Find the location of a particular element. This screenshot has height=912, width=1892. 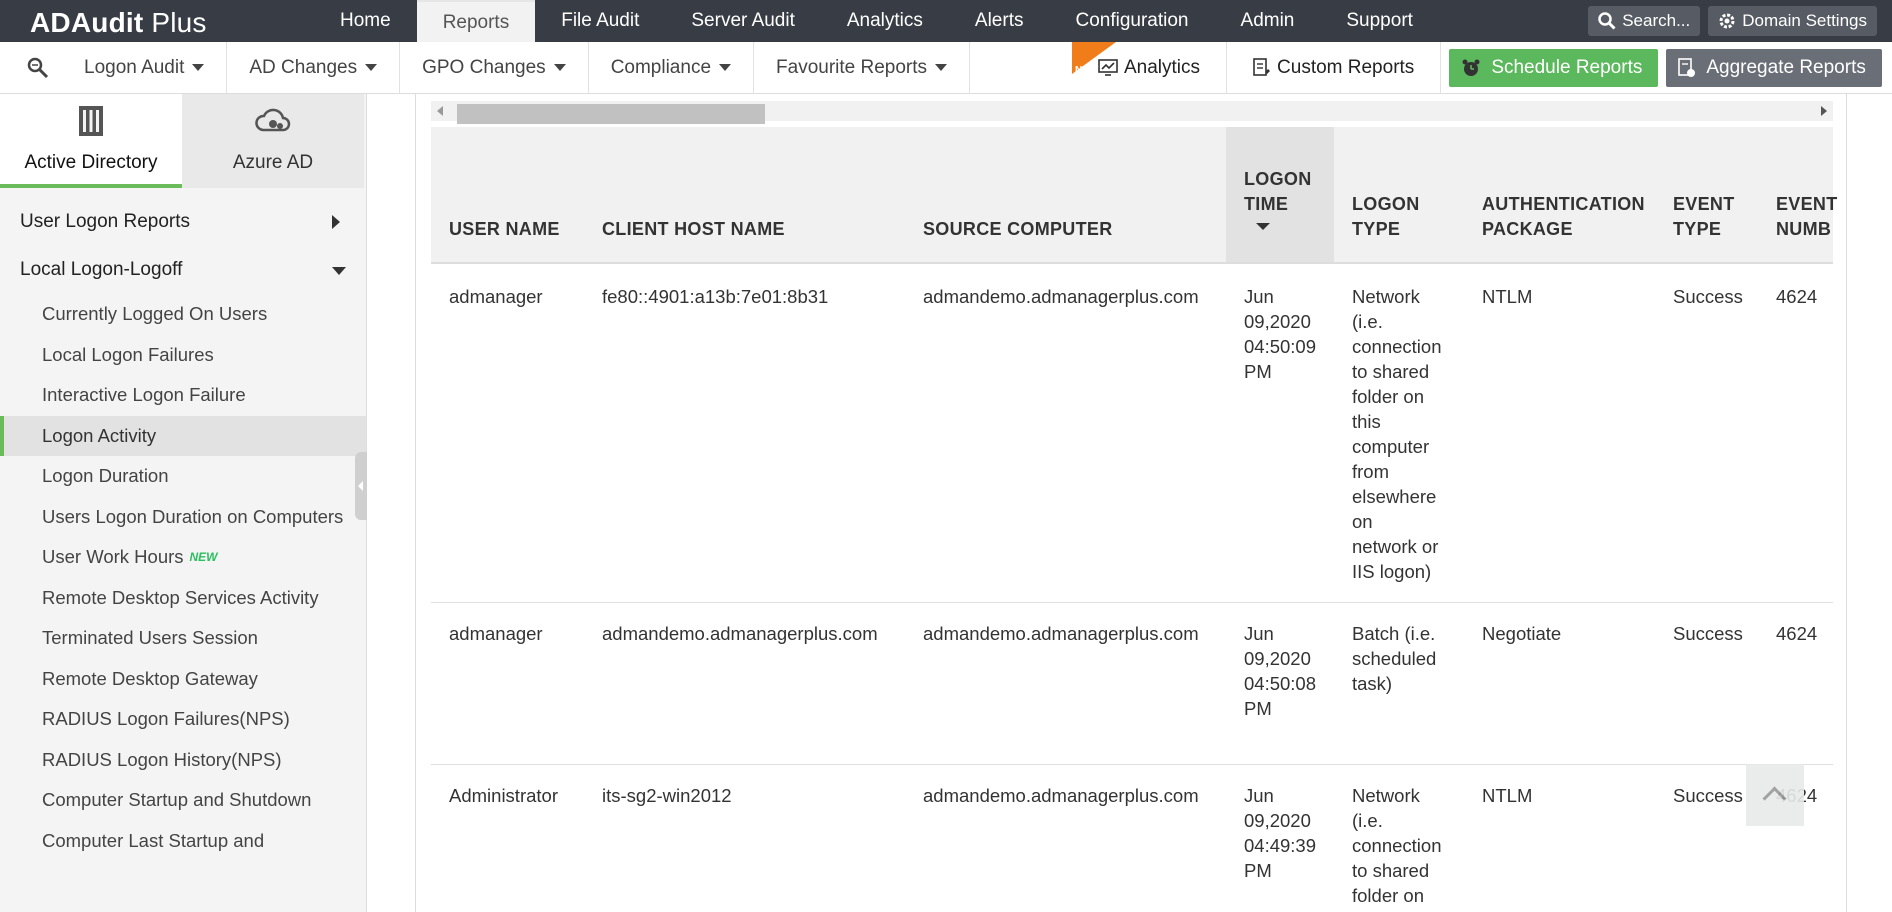

cell-line: Network is located at coordinates (1386, 795).